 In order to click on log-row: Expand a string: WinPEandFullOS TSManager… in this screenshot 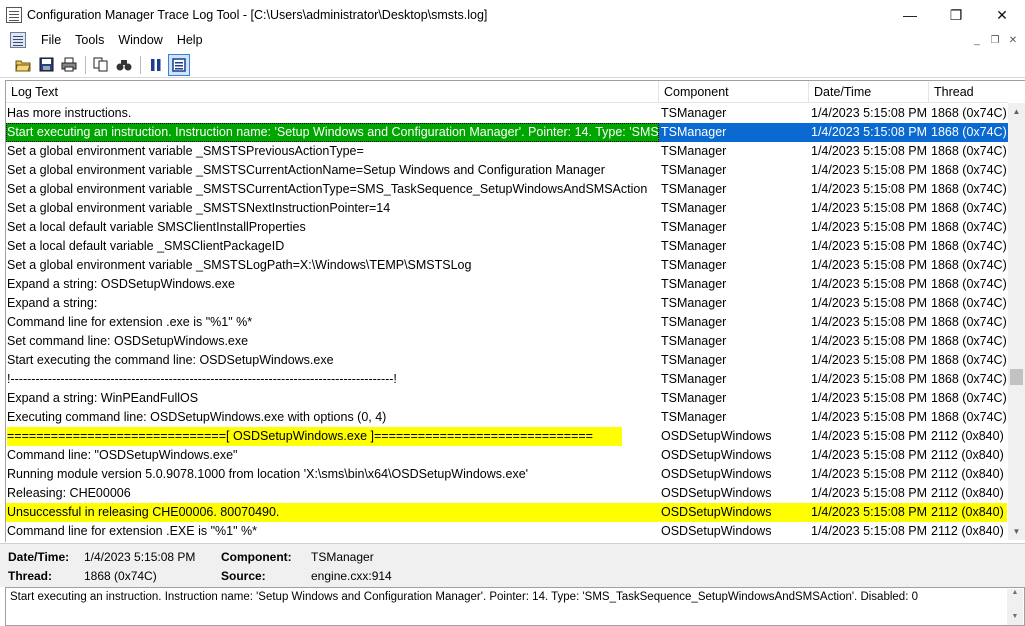, I will do `click(507, 398)`.